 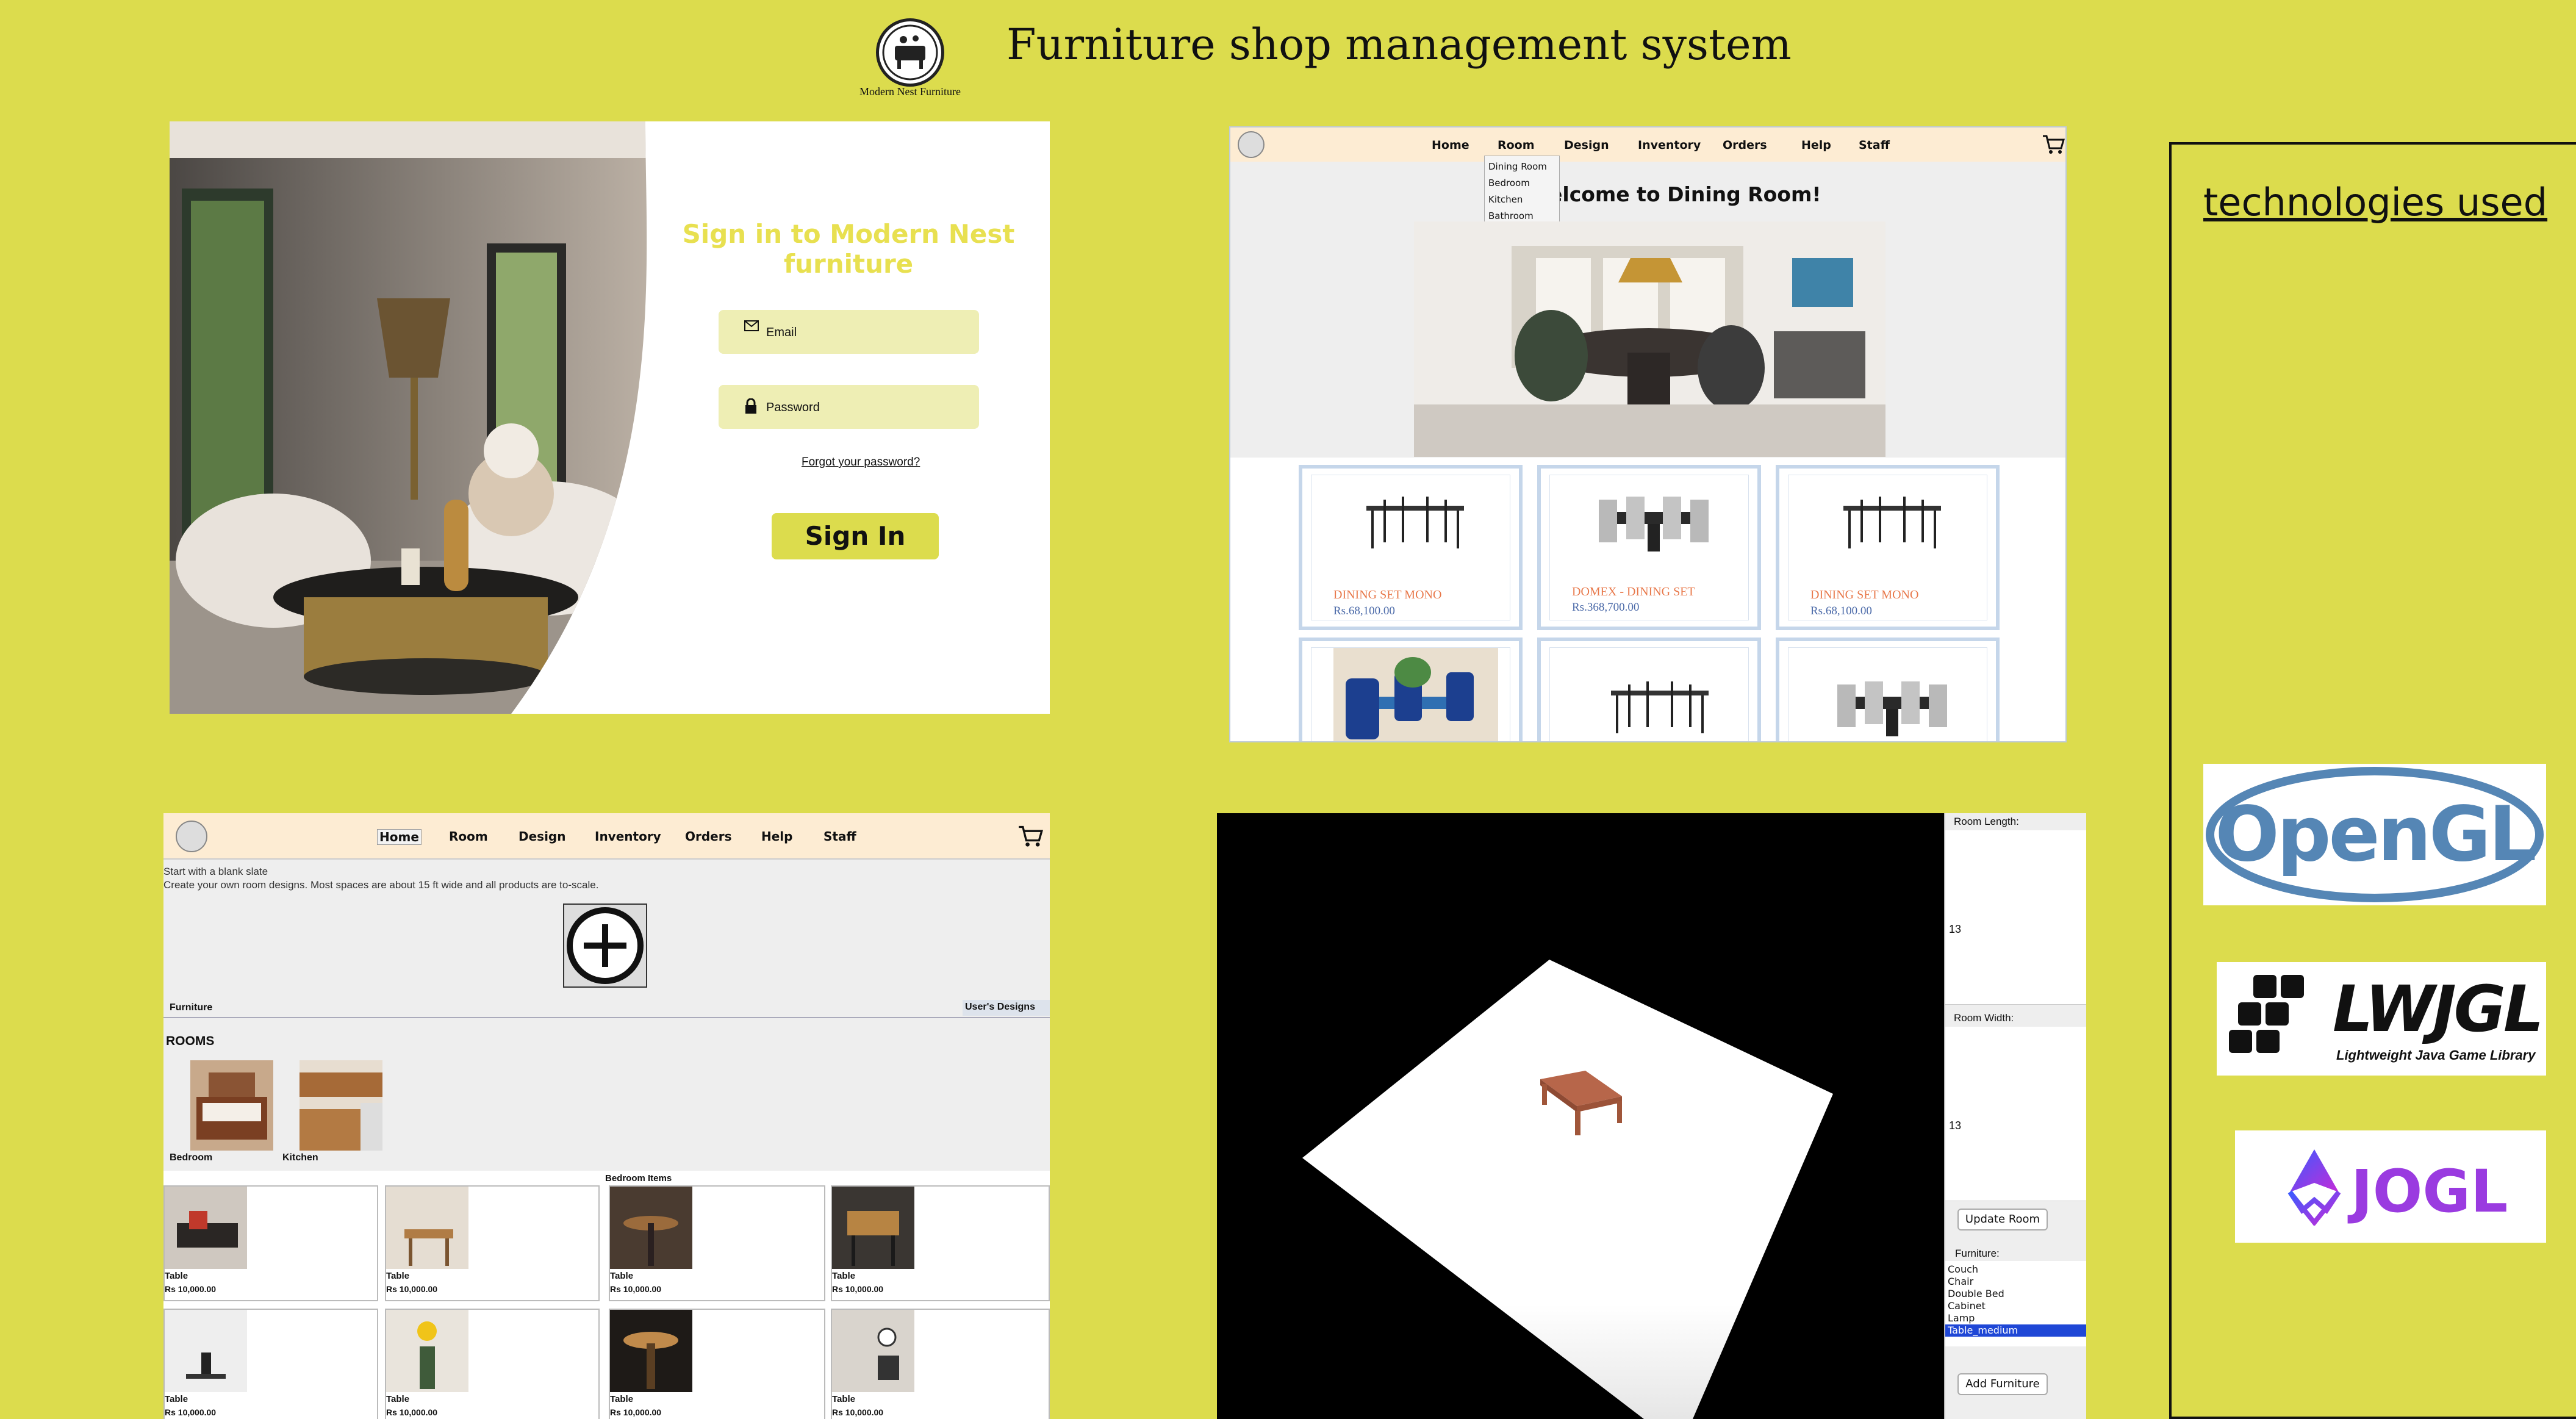 I want to click on tab-furniture: Furniture, so click(x=191, y=1008).